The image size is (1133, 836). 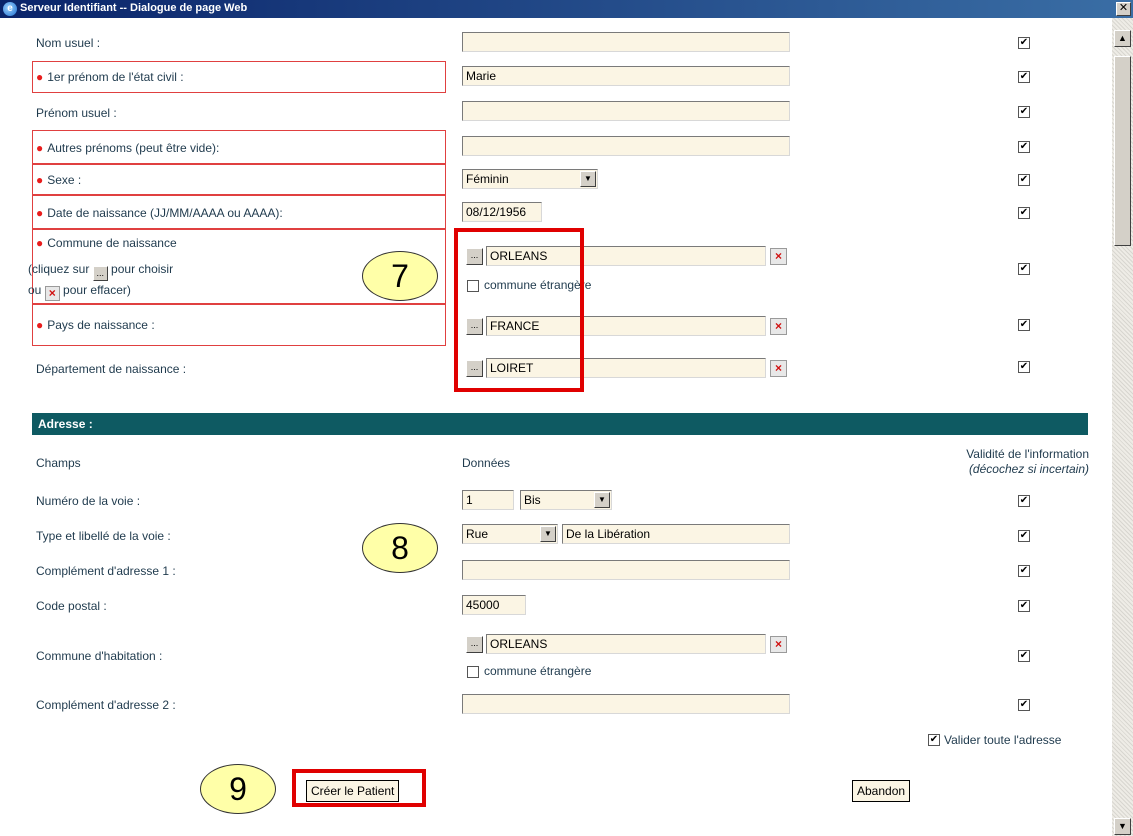 What do you see at coordinates (519, 310) in the screenshot?
I see `highlight-birth-place` at bounding box center [519, 310].